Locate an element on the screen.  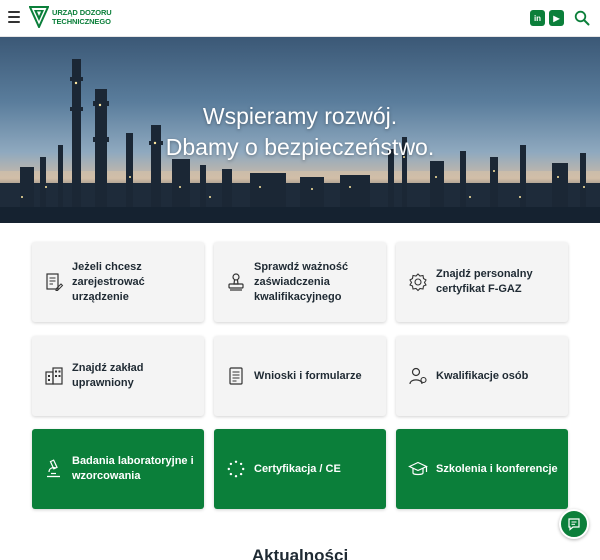
card-label: Badania laboratoryjne i wzorcowania is located at coordinates (133, 468).